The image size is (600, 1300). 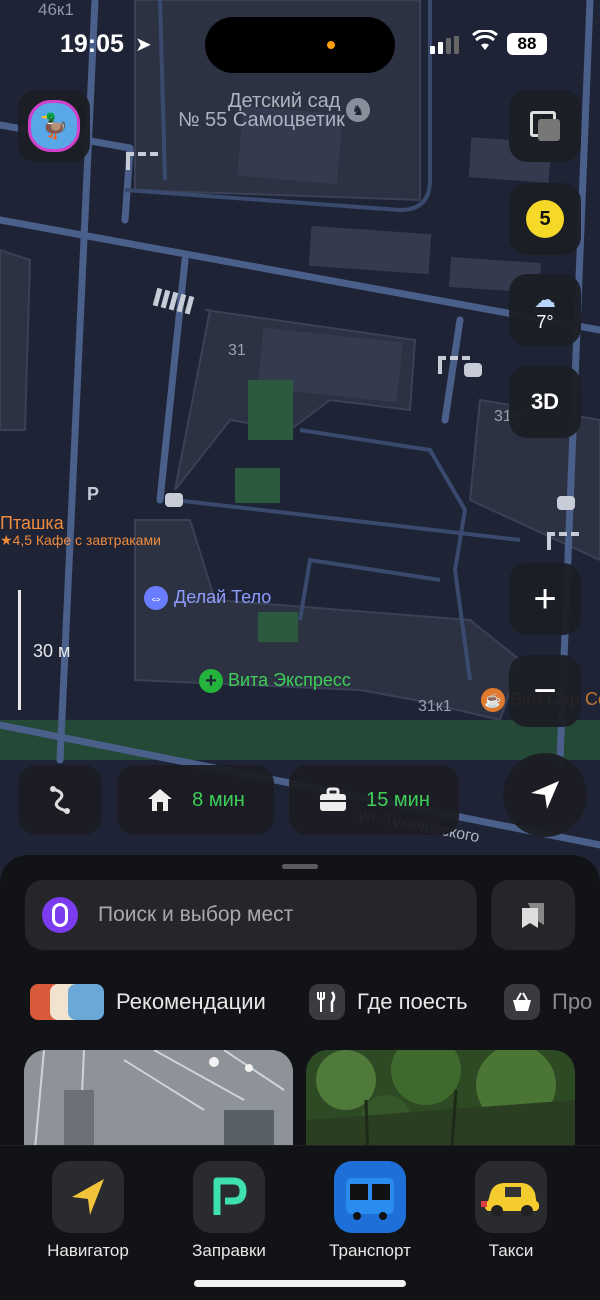 What do you see at coordinates (92, 44) in the screenshot?
I see `status-time: 19:05` at bounding box center [92, 44].